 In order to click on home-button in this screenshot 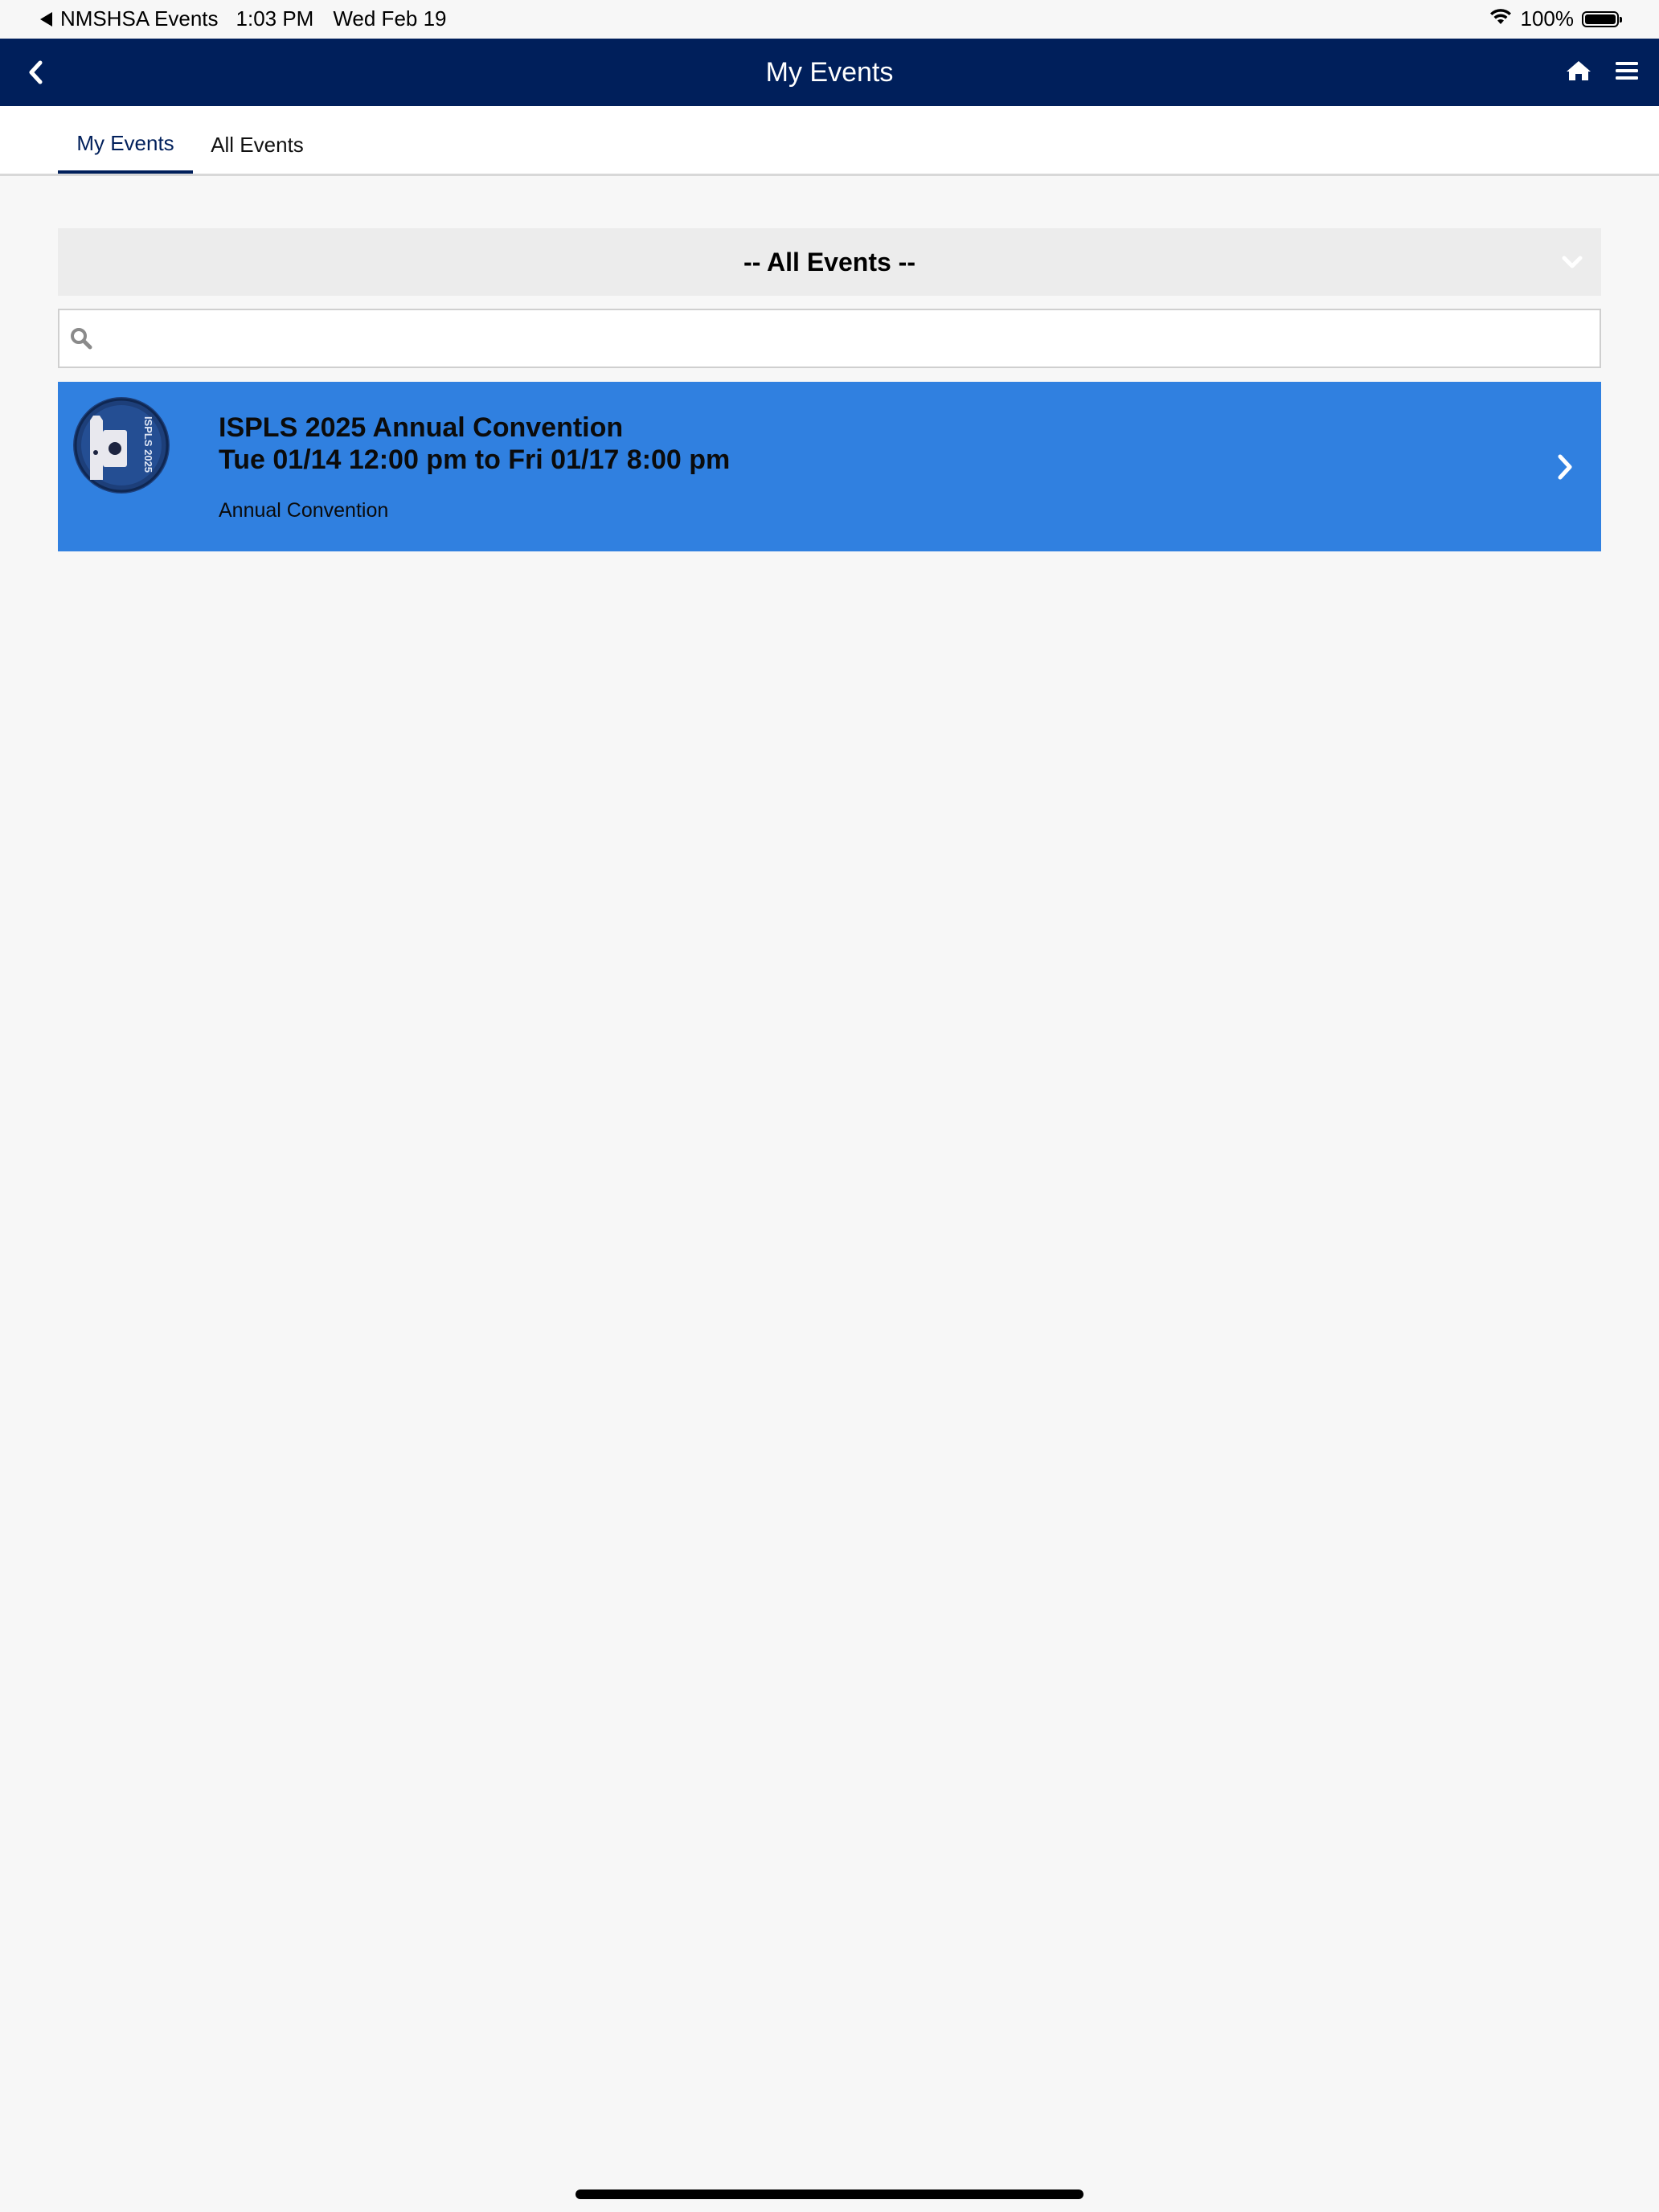, I will do `click(1579, 71)`.